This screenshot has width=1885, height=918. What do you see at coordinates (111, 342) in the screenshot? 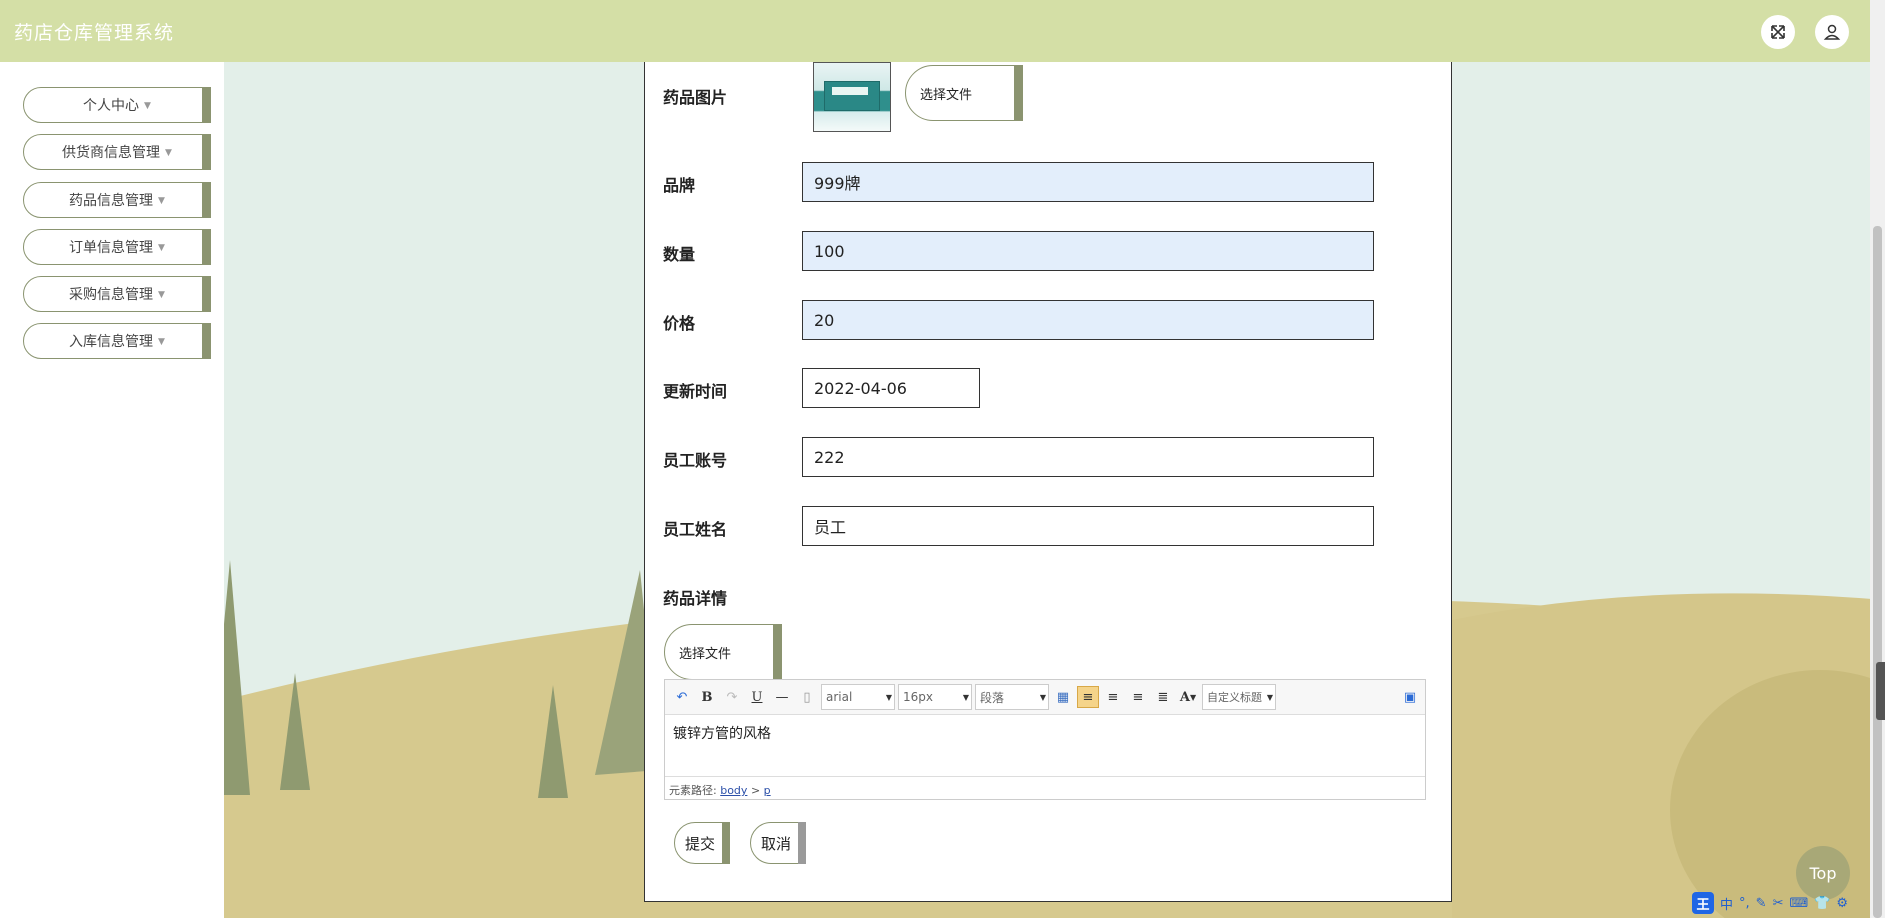
I see `sidebar-item-label: 入库信息管理` at bounding box center [111, 342].